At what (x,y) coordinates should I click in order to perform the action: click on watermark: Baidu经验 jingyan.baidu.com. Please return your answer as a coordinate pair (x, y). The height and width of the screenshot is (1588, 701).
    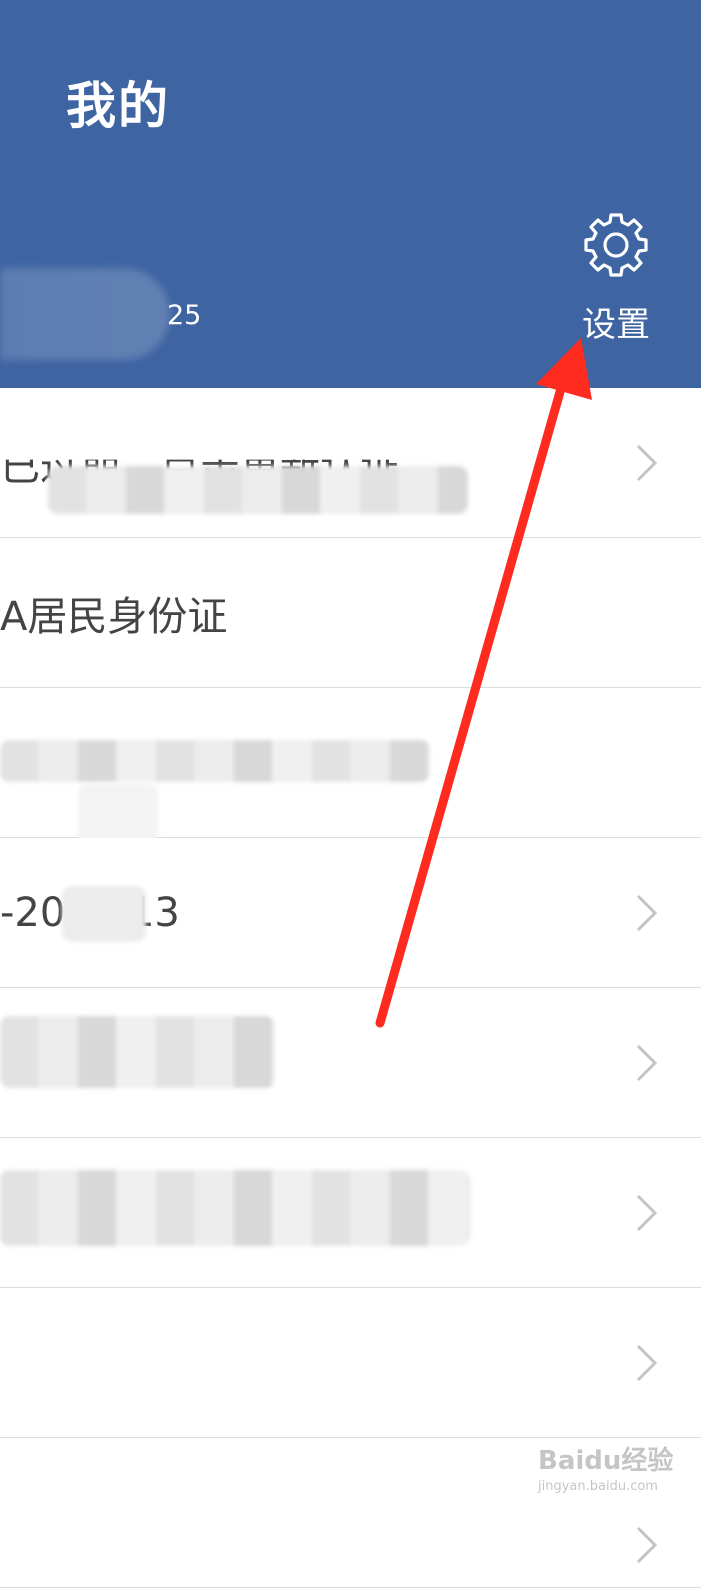
    Looking at the image, I should click on (613, 1470).